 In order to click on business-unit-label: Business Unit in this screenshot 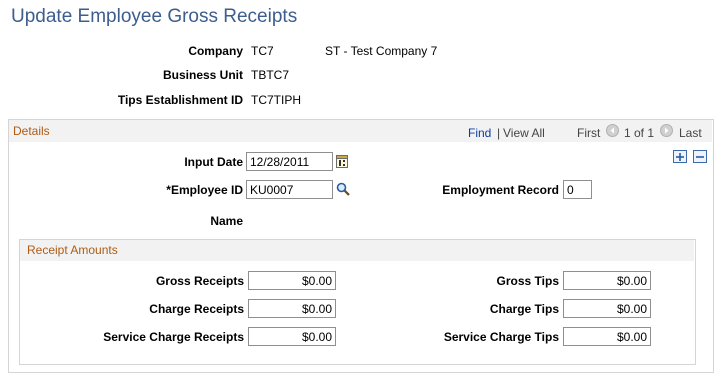, I will do `click(202, 75)`.